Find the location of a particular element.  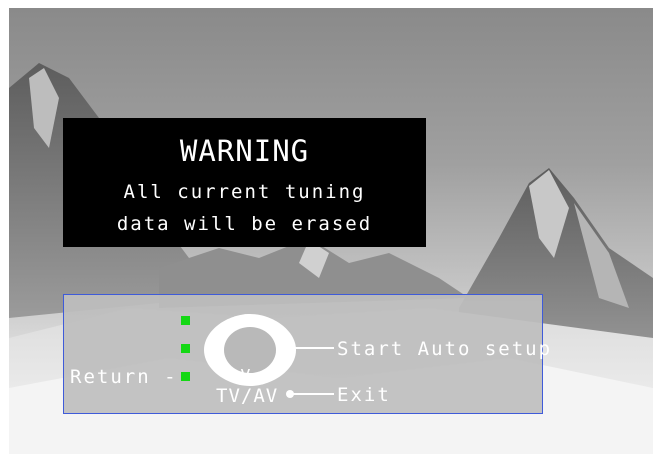

minus-button: - is located at coordinates (213, 346).